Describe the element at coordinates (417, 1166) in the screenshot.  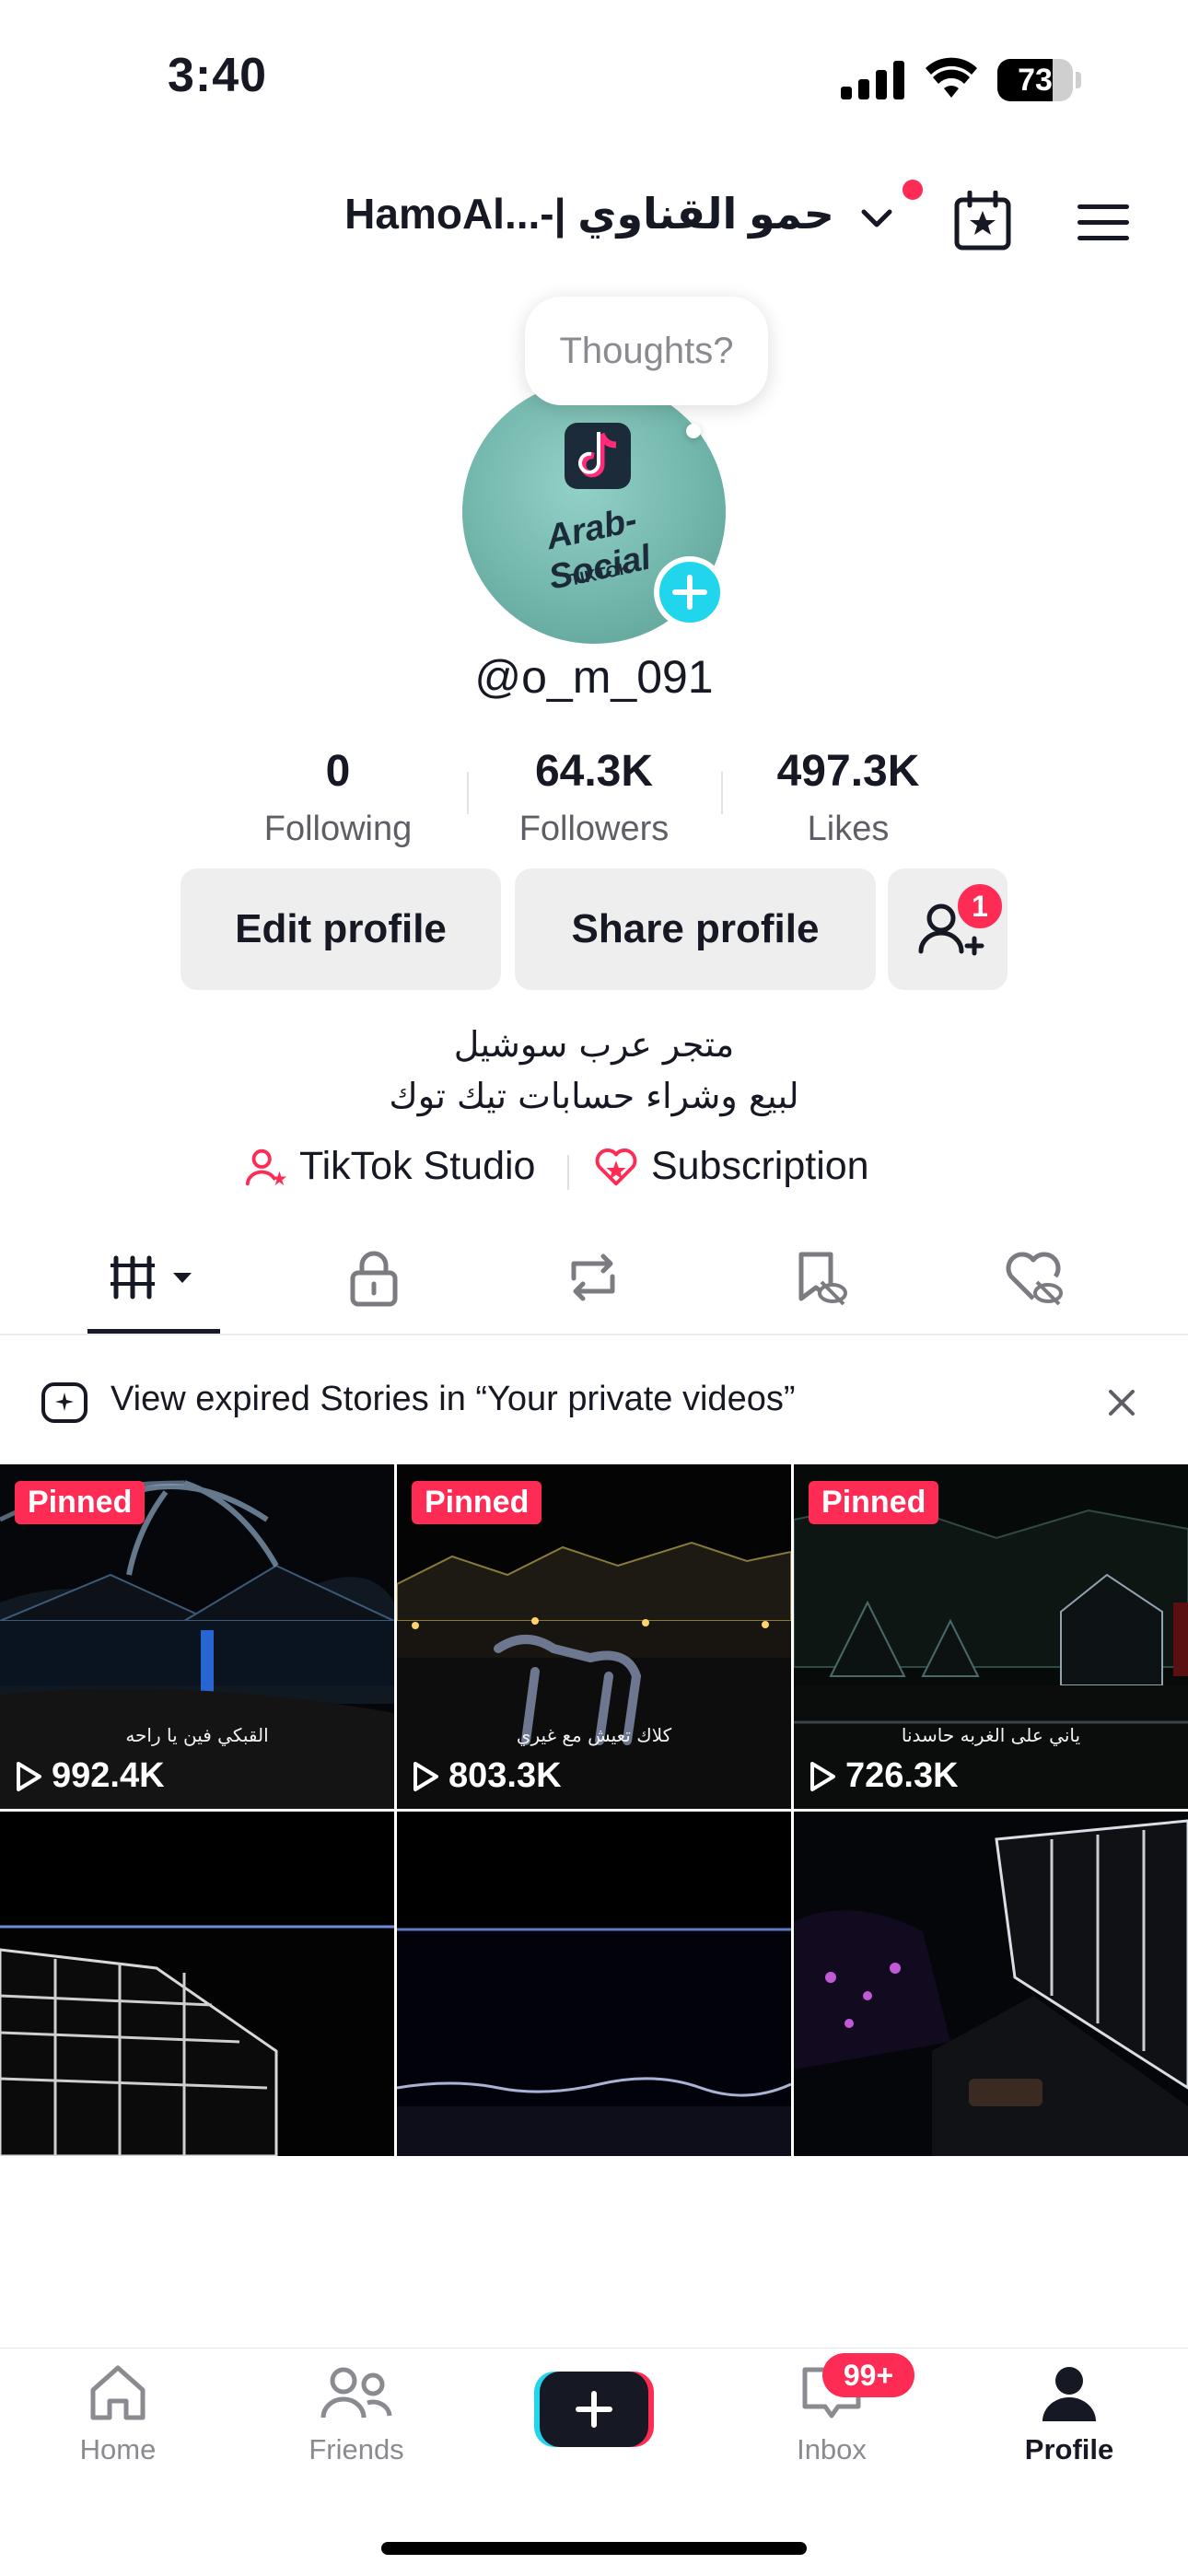
I see `tiktok-studio-label: TikTok Studio` at that location.